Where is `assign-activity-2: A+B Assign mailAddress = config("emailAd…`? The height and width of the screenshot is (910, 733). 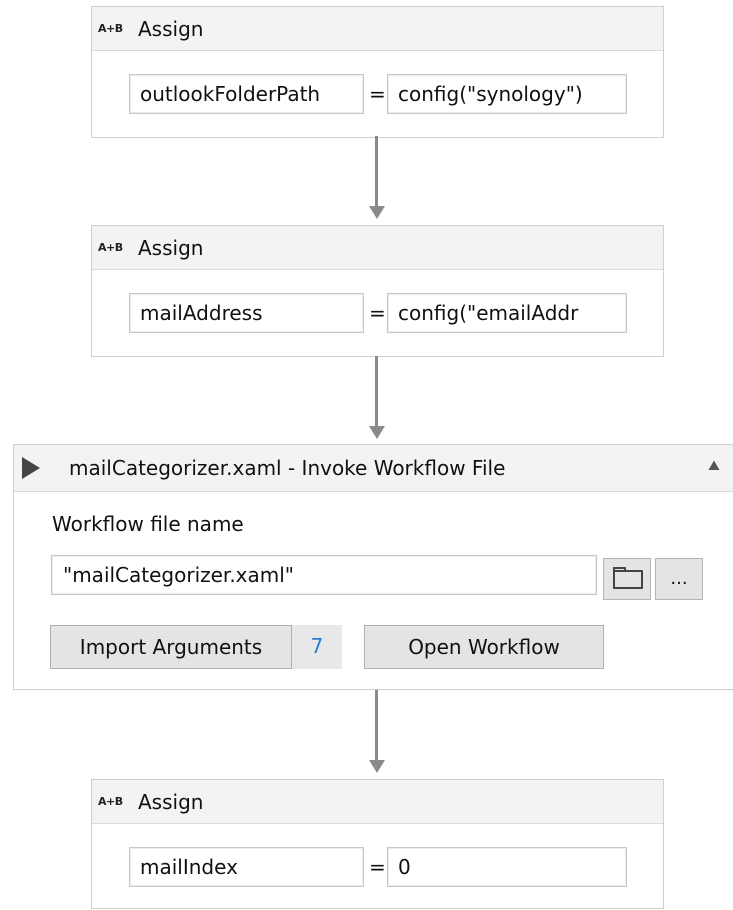 assign-activity-2: A+B Assign mailAddress = config("emailAd… is located at coordinates (377, 291).